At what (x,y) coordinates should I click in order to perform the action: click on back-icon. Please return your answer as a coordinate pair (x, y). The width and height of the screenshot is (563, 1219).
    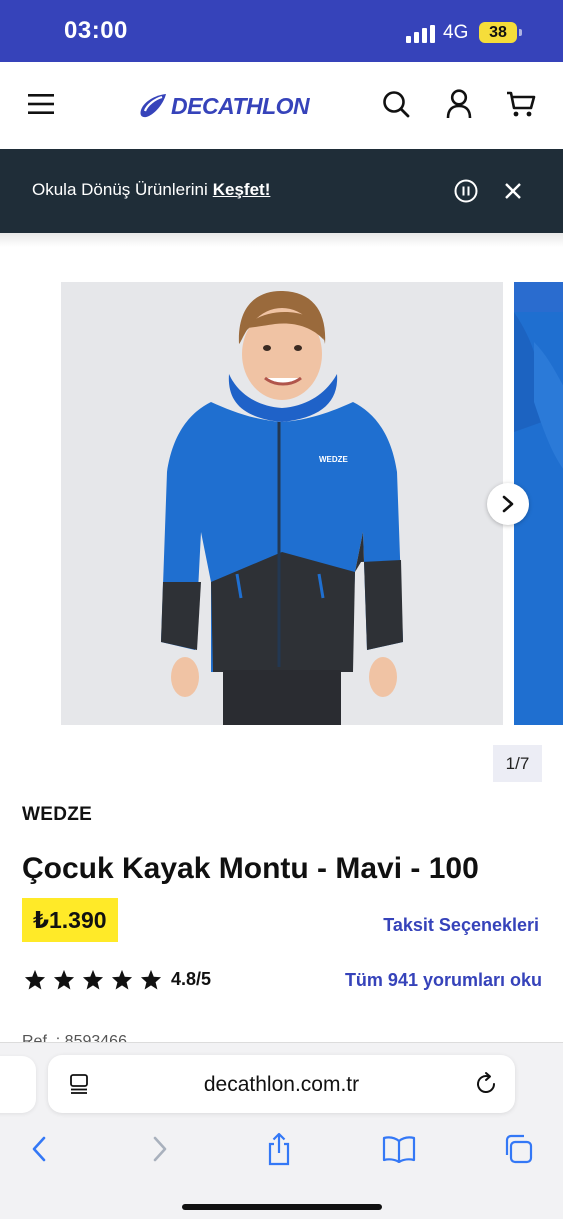
    Looking at the image, I should click on (39, 1149).